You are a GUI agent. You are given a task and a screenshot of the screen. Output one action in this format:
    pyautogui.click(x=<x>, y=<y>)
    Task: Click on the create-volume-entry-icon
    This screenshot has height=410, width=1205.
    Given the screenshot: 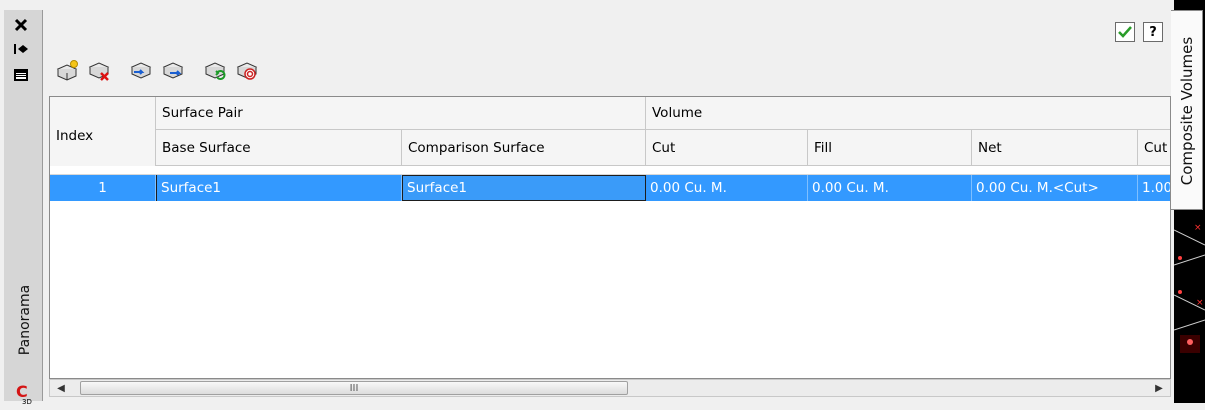 What is the action you would take?
    pyautogui.click(x=67, y=70)
    